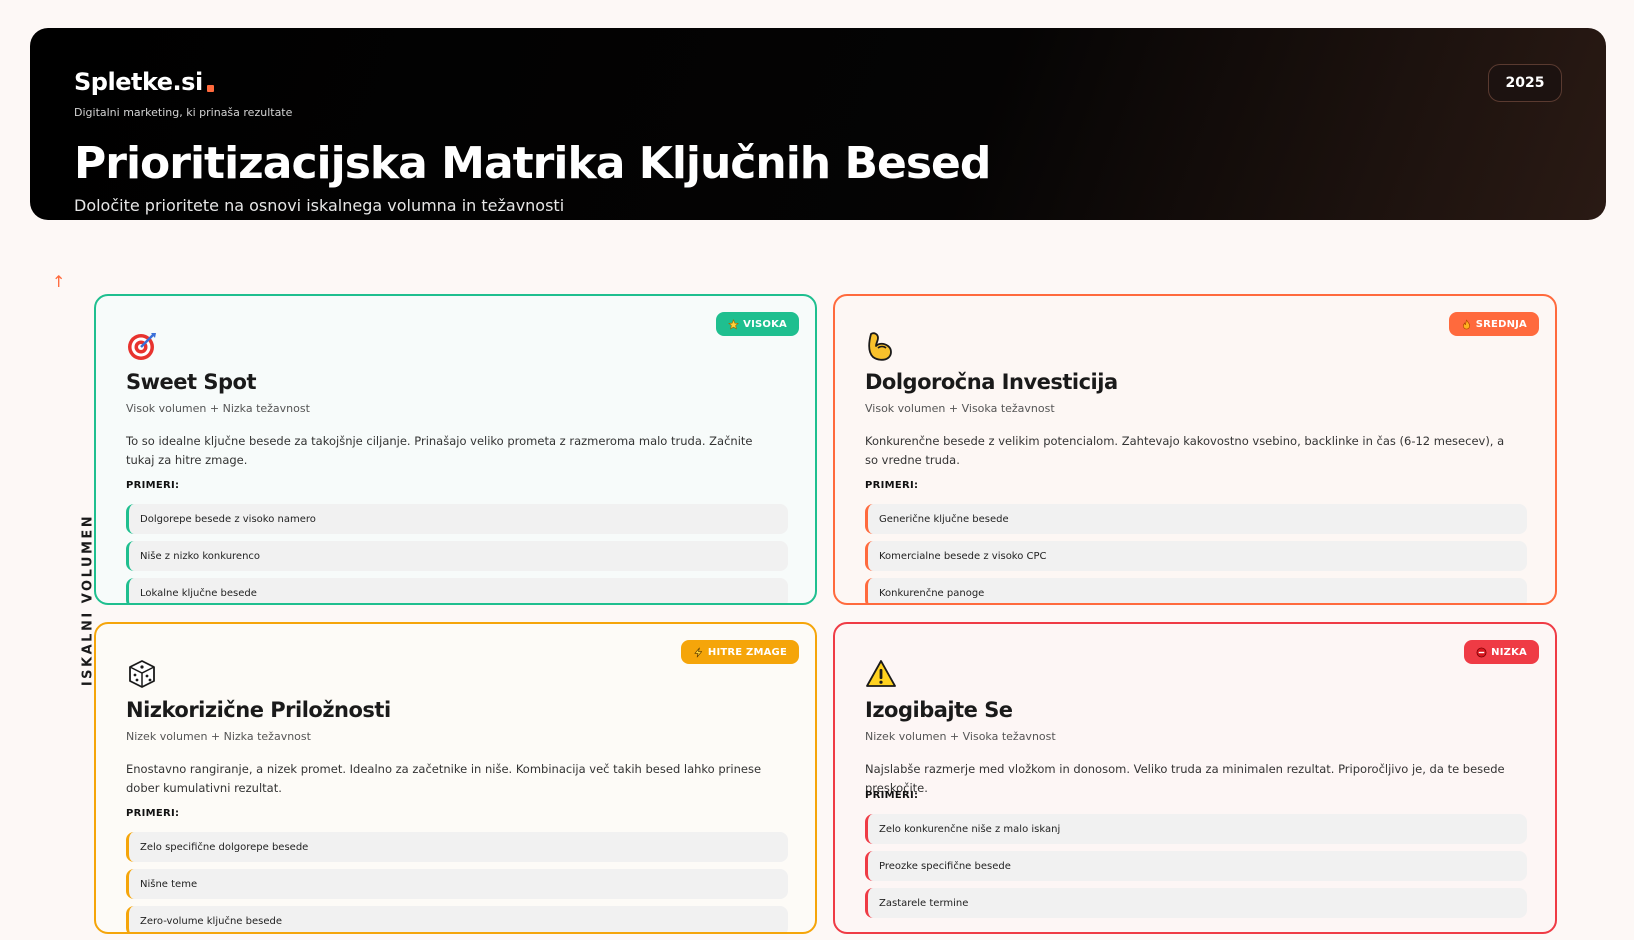 Image resolution: width=1634 pixels, height=940 pixels. What do you see at coordinates (1196, 519) in the screenshot?
I see `example-item: Generične ključne besede` at bounding box center [1196, 519].